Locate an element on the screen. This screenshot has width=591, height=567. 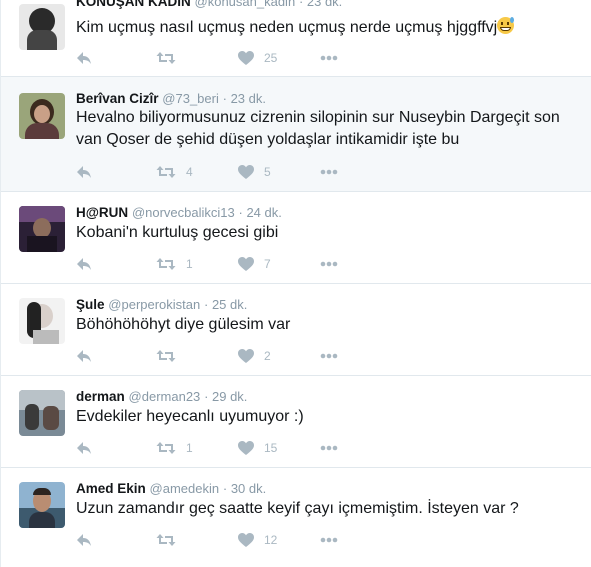
tweet-time: · 24 dk. is located at coordinates (260, 212).